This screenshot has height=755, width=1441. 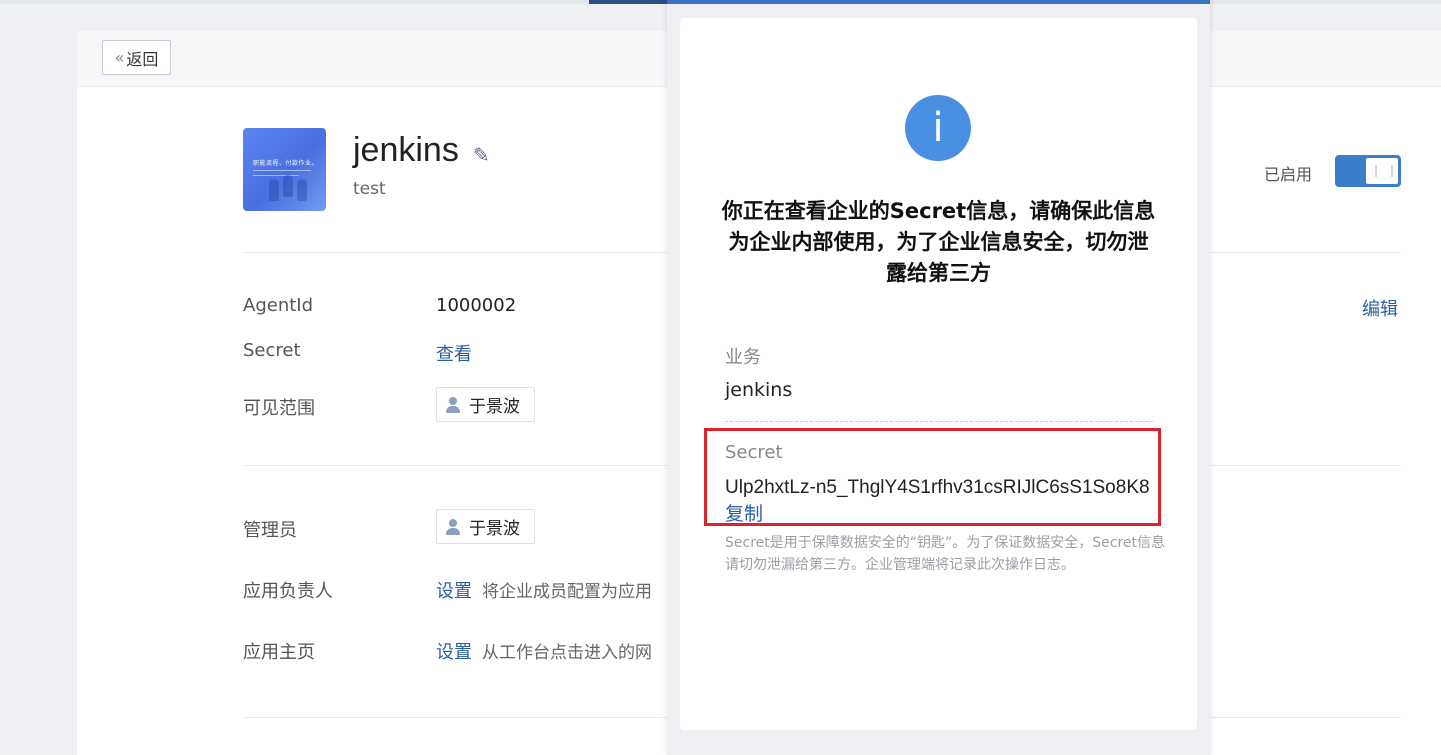 I want to click on toggle-knob, so click(x=1382, y=171).